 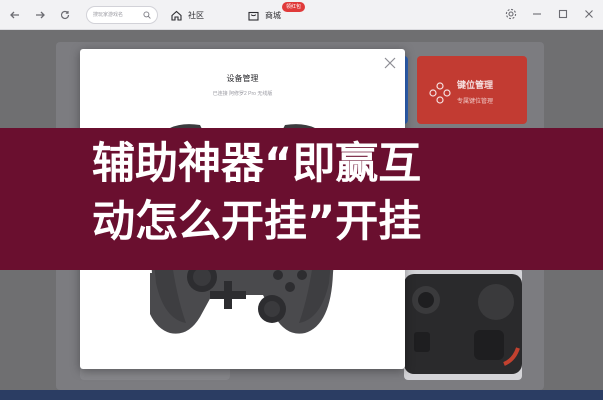 What do you see at coordinates (257, 164) in the screenshot?
I see `headline-line-1: 辅助神器“即赢互` at bounding box center [257, 164].